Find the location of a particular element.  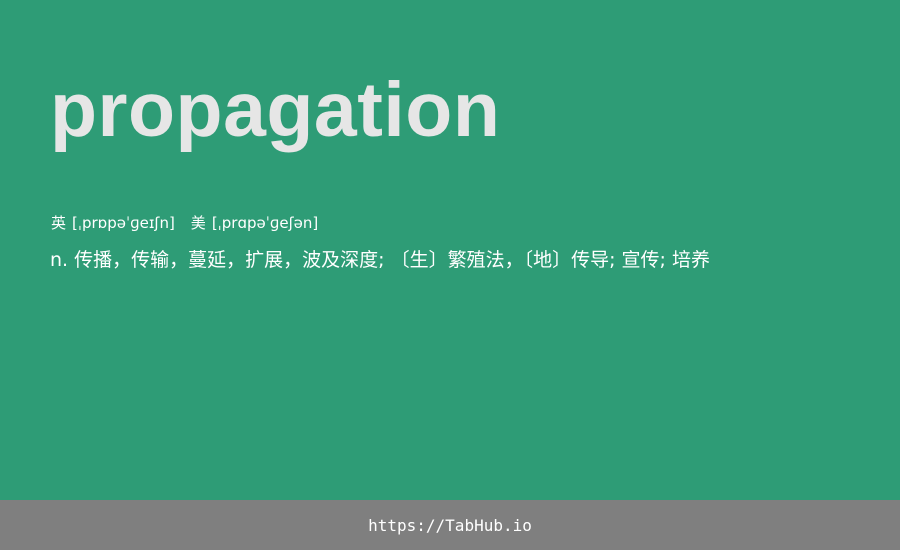

us-label: 美 is located at coordinates (198, 223).